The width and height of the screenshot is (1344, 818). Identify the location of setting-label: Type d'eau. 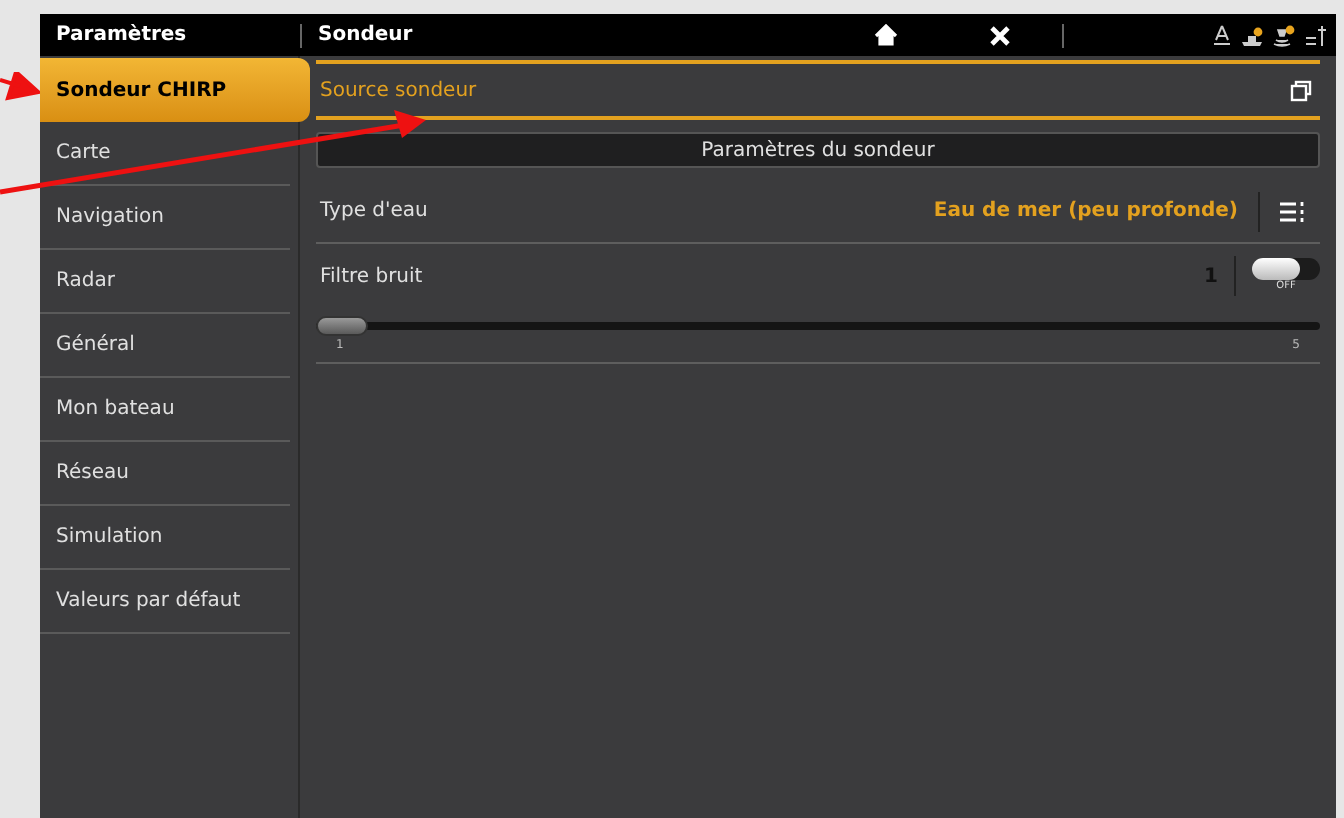
(374, 212).